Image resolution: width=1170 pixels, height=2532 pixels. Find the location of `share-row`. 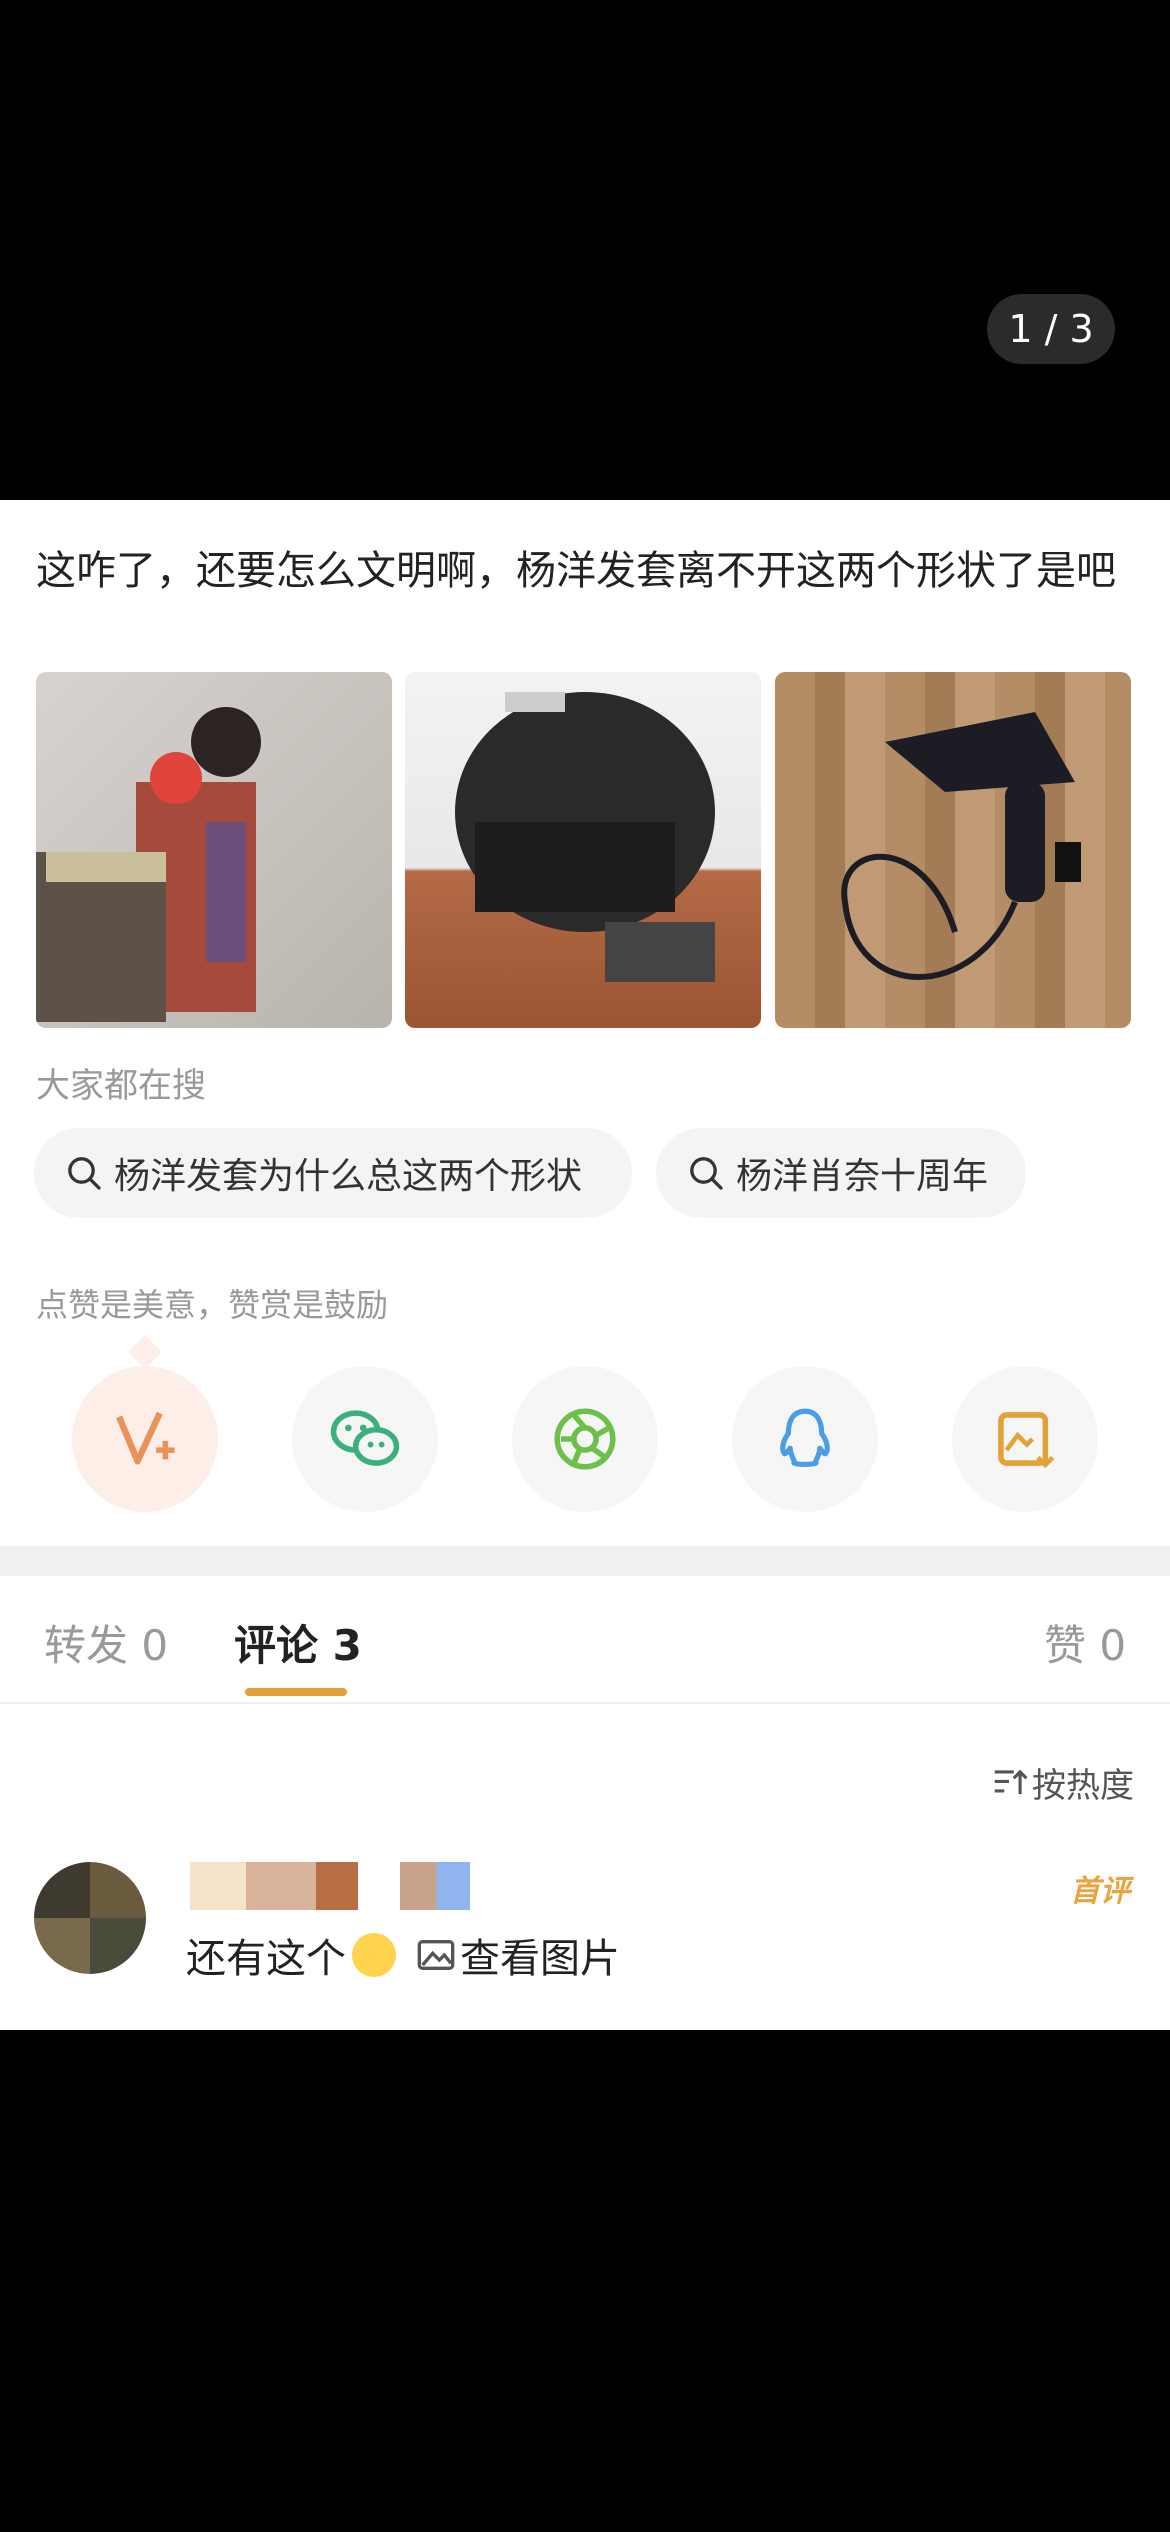

share-row is located at coordinates (585, 1439).